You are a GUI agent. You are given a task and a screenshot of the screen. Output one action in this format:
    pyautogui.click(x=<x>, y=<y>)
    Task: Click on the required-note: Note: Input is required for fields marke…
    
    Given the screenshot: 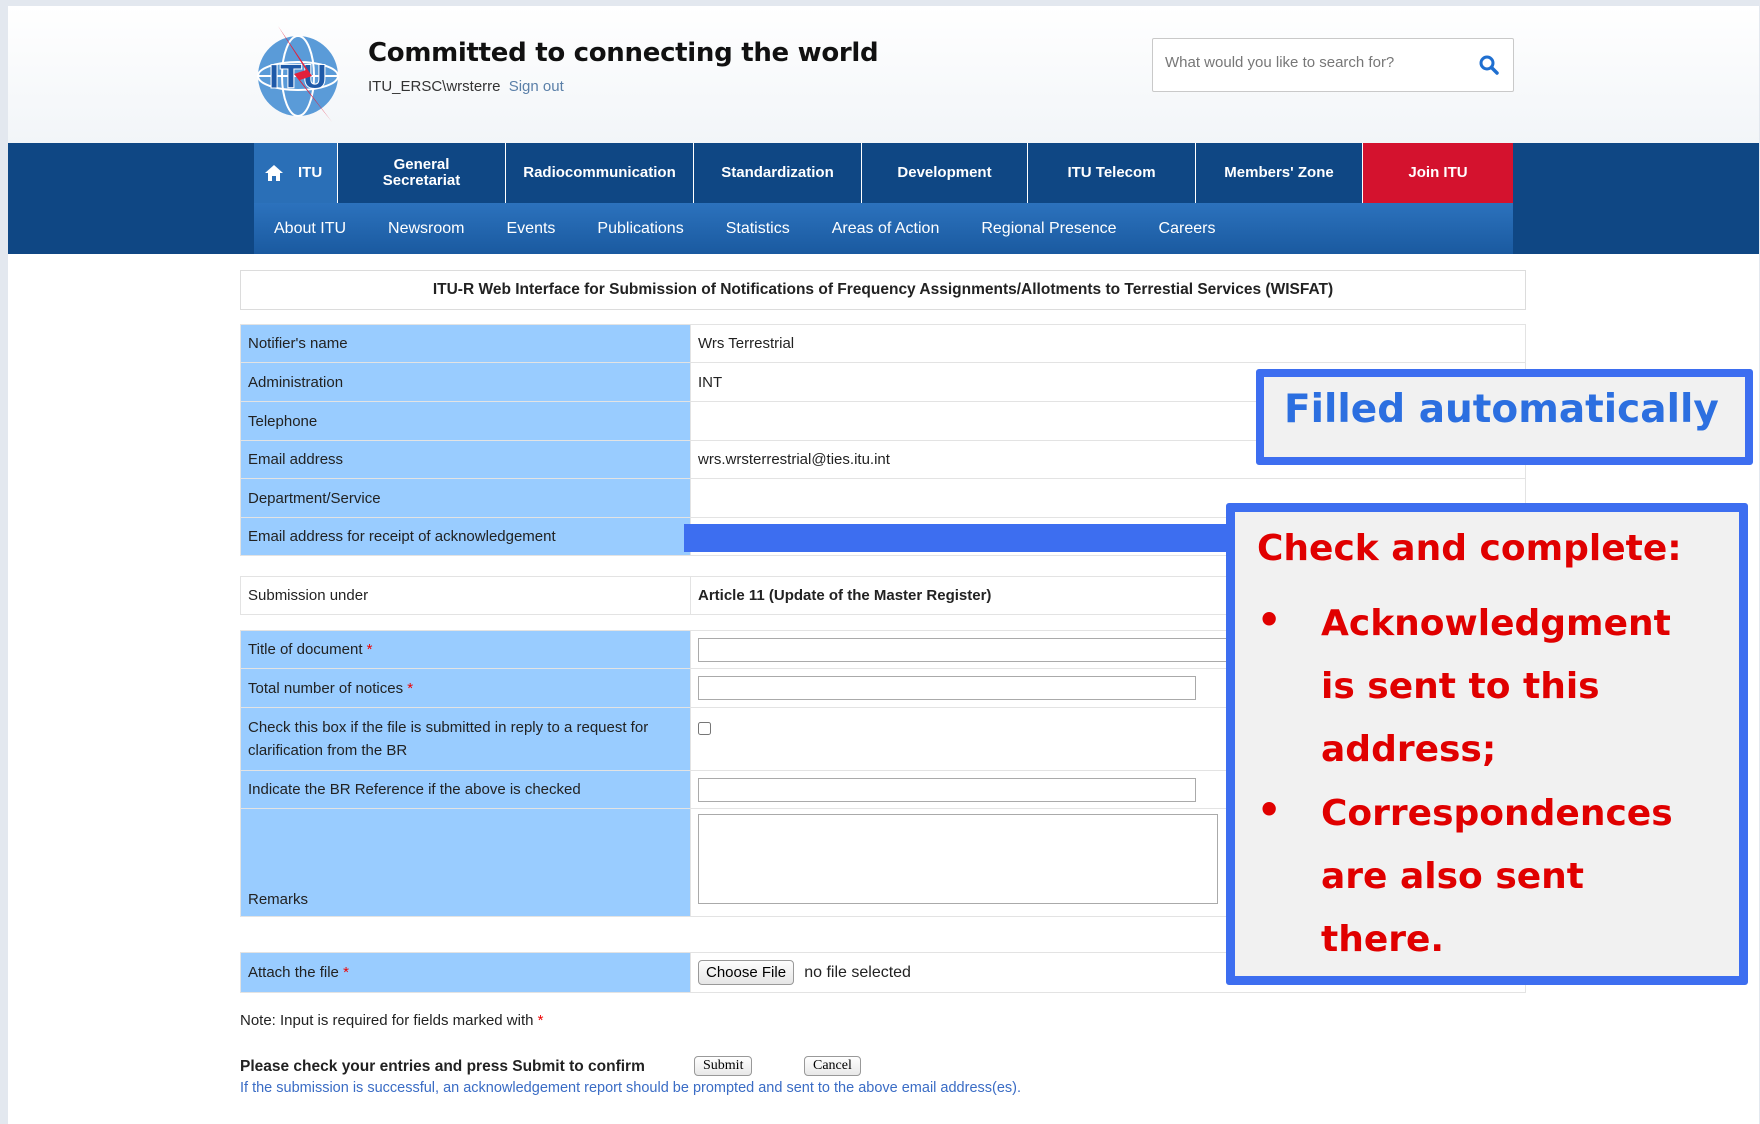 What is the action you would take?
    pyautogui.click(x=392, y=1020)
    